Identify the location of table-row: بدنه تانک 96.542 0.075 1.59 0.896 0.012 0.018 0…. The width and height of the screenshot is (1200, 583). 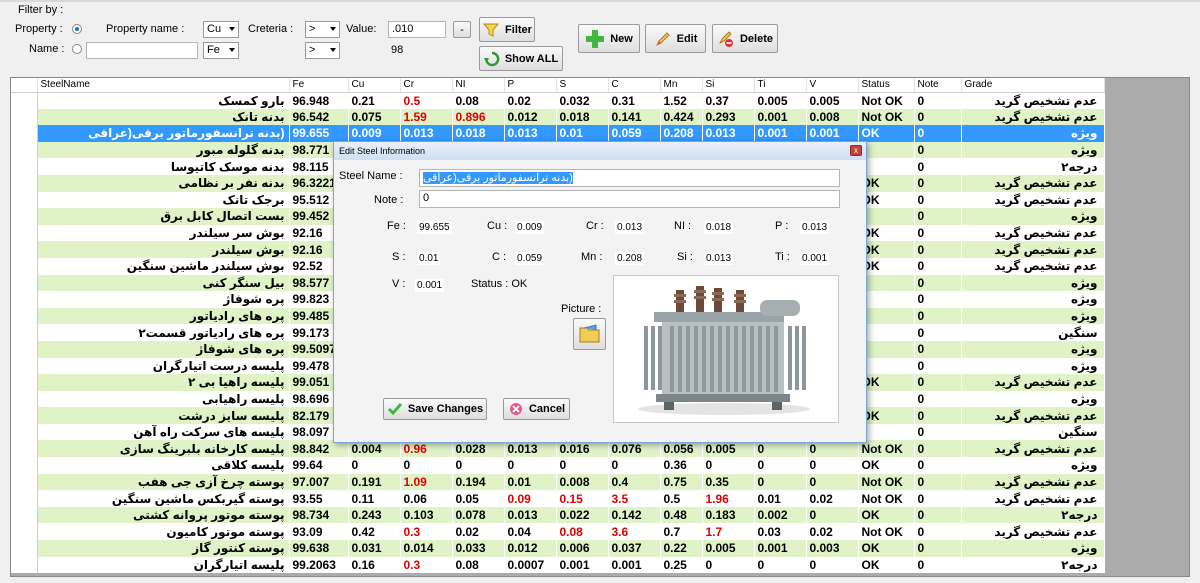
(558, 117).